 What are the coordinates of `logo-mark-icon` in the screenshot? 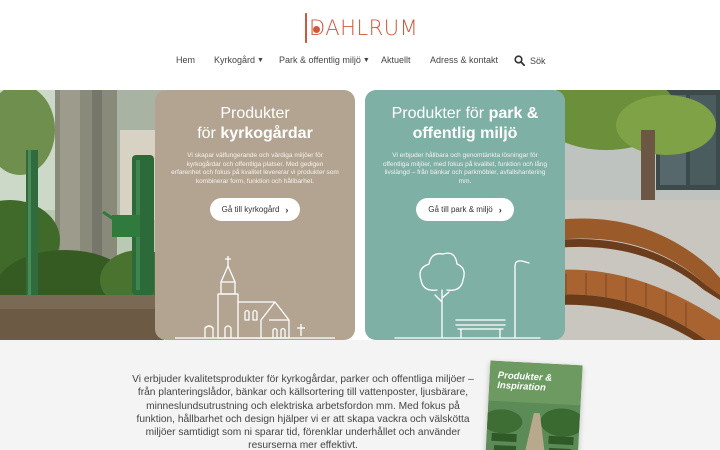 It's located at (312, 28).